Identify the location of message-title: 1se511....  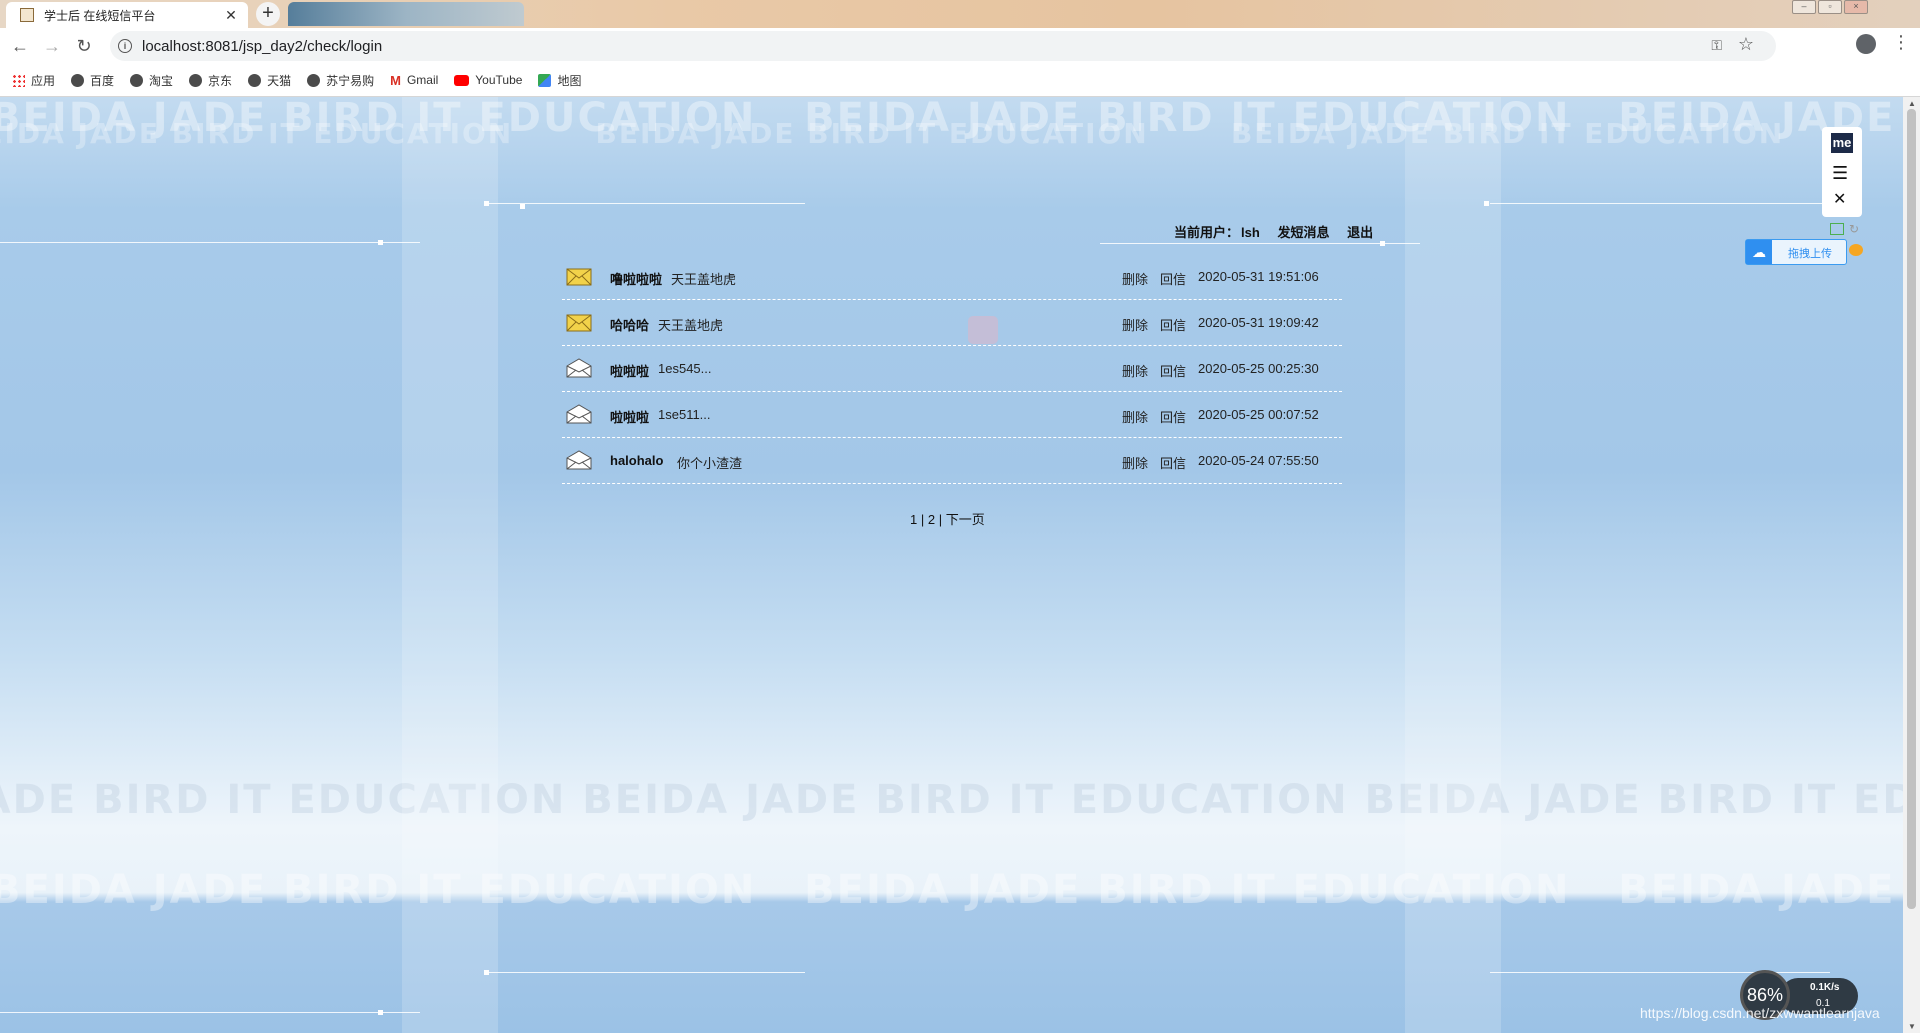
(684, 414).